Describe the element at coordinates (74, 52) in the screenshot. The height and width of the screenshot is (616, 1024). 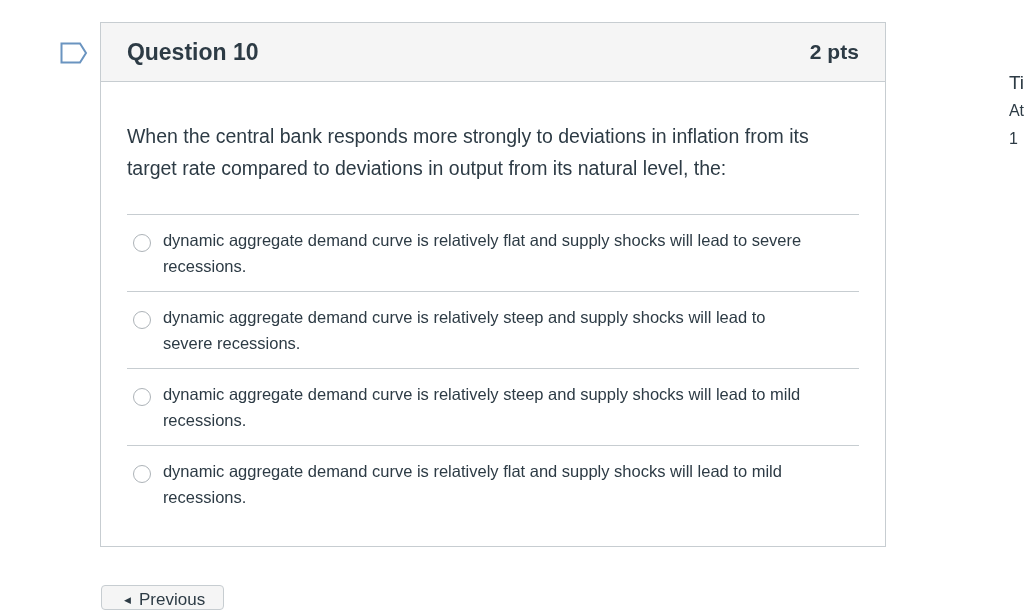
I see `flag-icon` at that location.